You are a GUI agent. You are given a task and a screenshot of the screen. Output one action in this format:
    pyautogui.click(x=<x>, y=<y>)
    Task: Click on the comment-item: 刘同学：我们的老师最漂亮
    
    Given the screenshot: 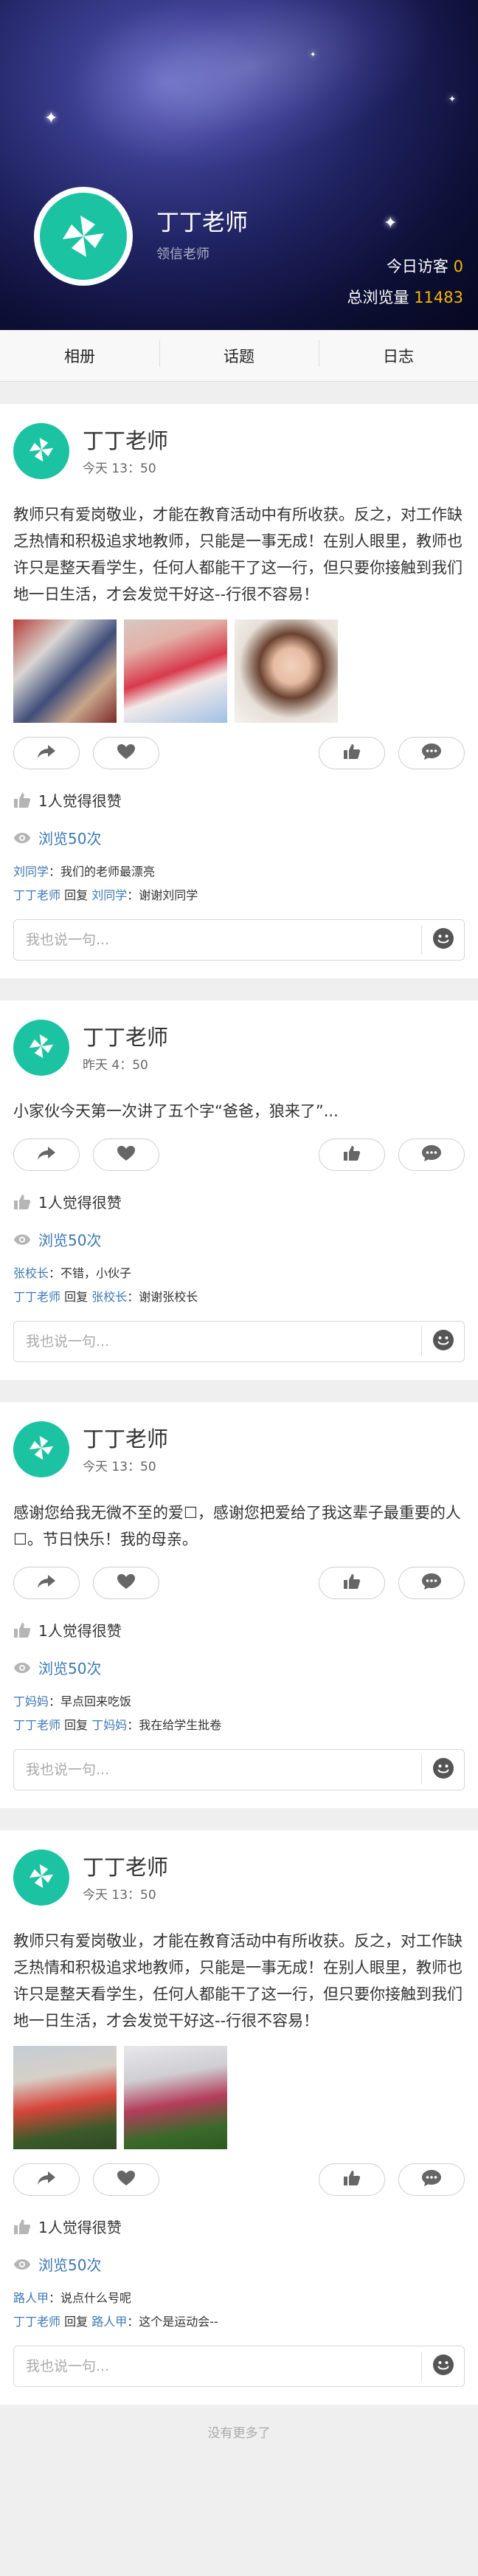 What is the action you would take?
    pyautogui.click(x=84, y=872)
    